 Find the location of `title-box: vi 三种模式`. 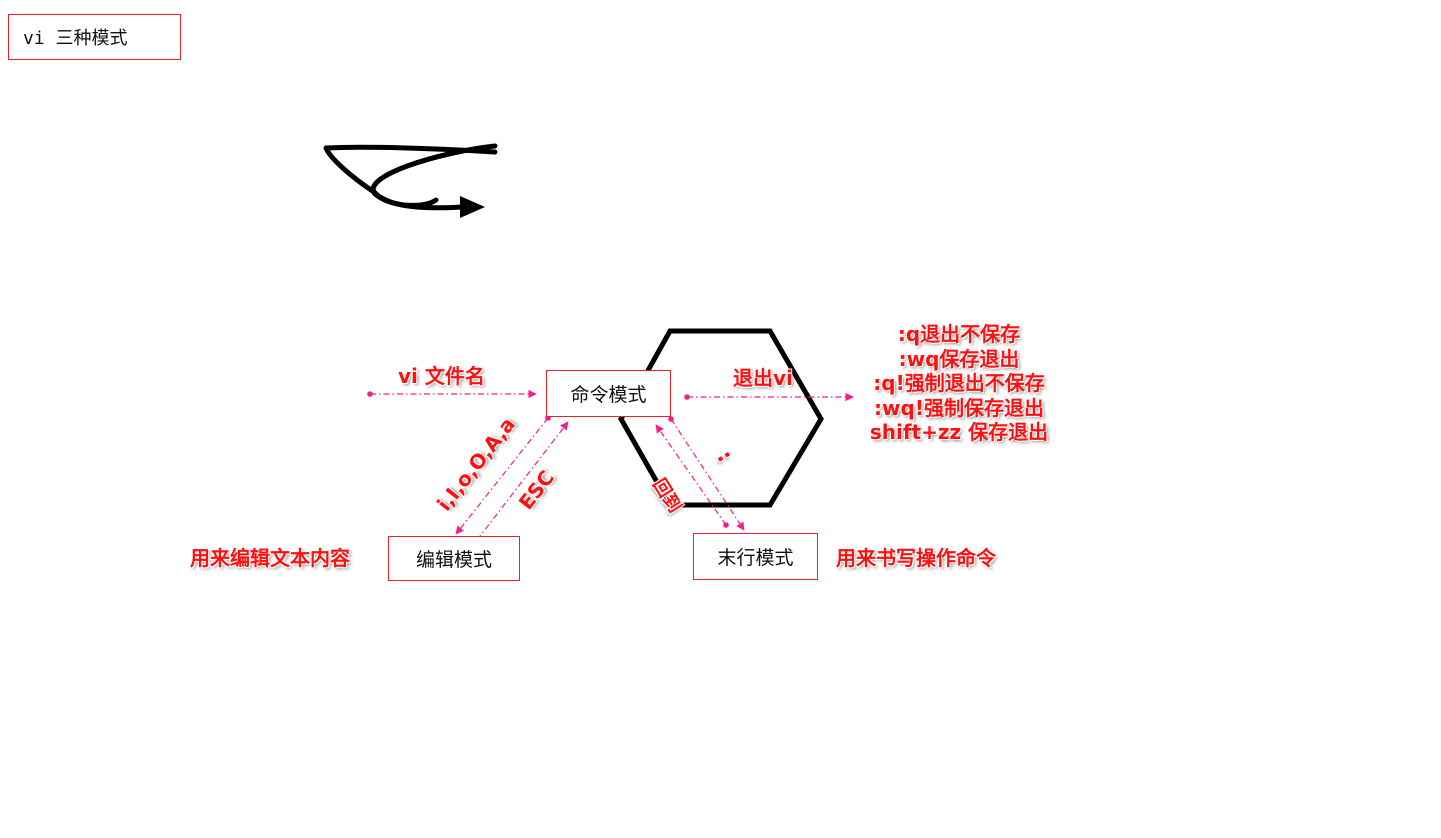

title-box: vi 三种模式 is located at coordinates (94, 37).